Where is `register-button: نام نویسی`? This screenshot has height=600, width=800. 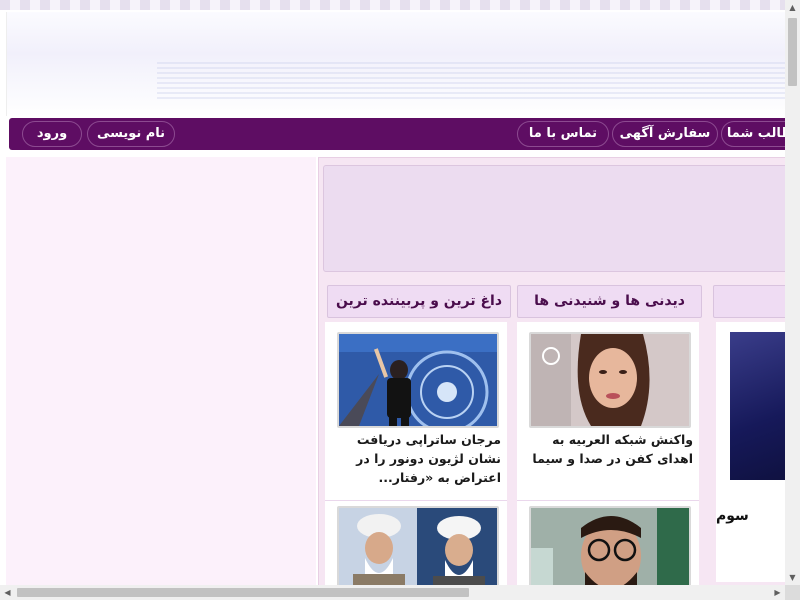
register-button: نام نویسی is located at coordinates (131, 134).